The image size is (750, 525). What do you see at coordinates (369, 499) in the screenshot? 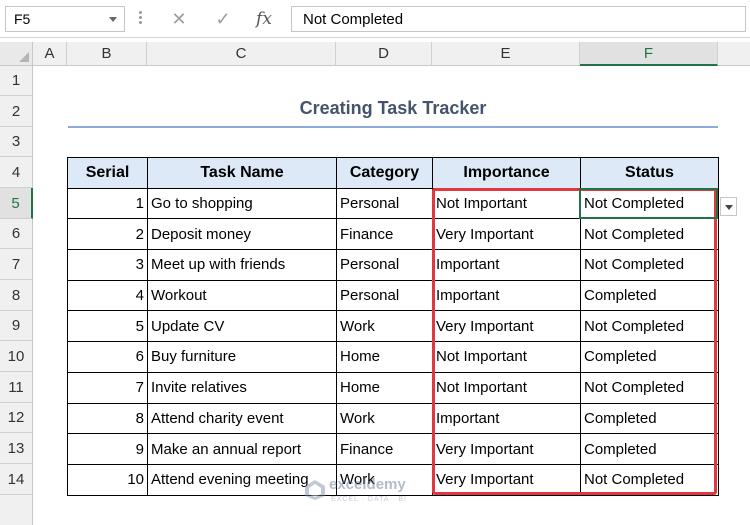
I see `watermark-tagline: EXCEL · DATA · BI` at bounding box center [369, 499].